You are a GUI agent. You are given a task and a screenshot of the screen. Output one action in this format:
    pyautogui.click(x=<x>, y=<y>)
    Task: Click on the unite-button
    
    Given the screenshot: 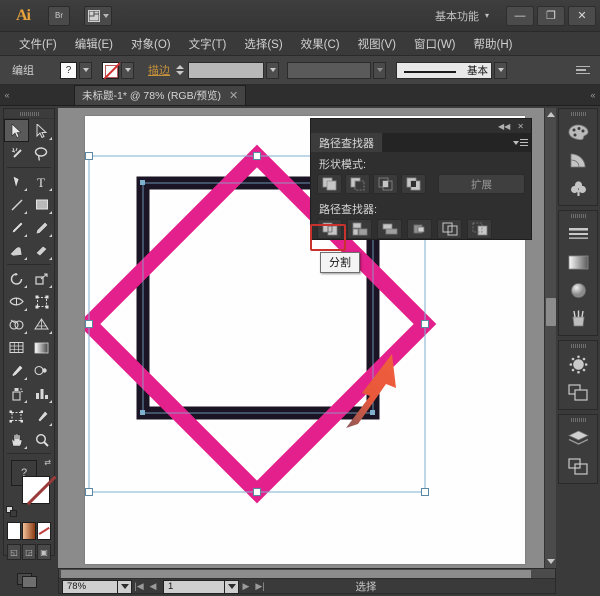 What is the action you would take?
    pyautogui.click(x=329, y=184)
    